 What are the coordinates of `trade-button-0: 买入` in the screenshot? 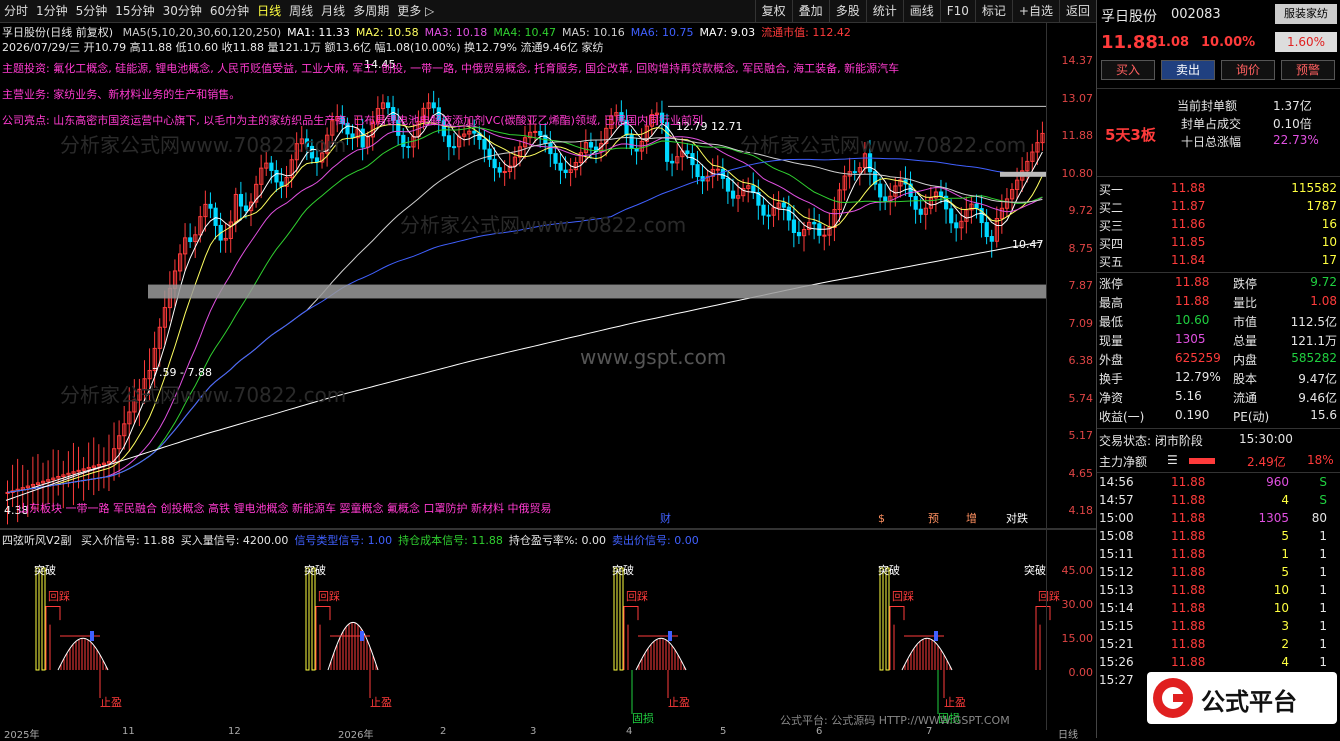 It's located at (1128, 70).